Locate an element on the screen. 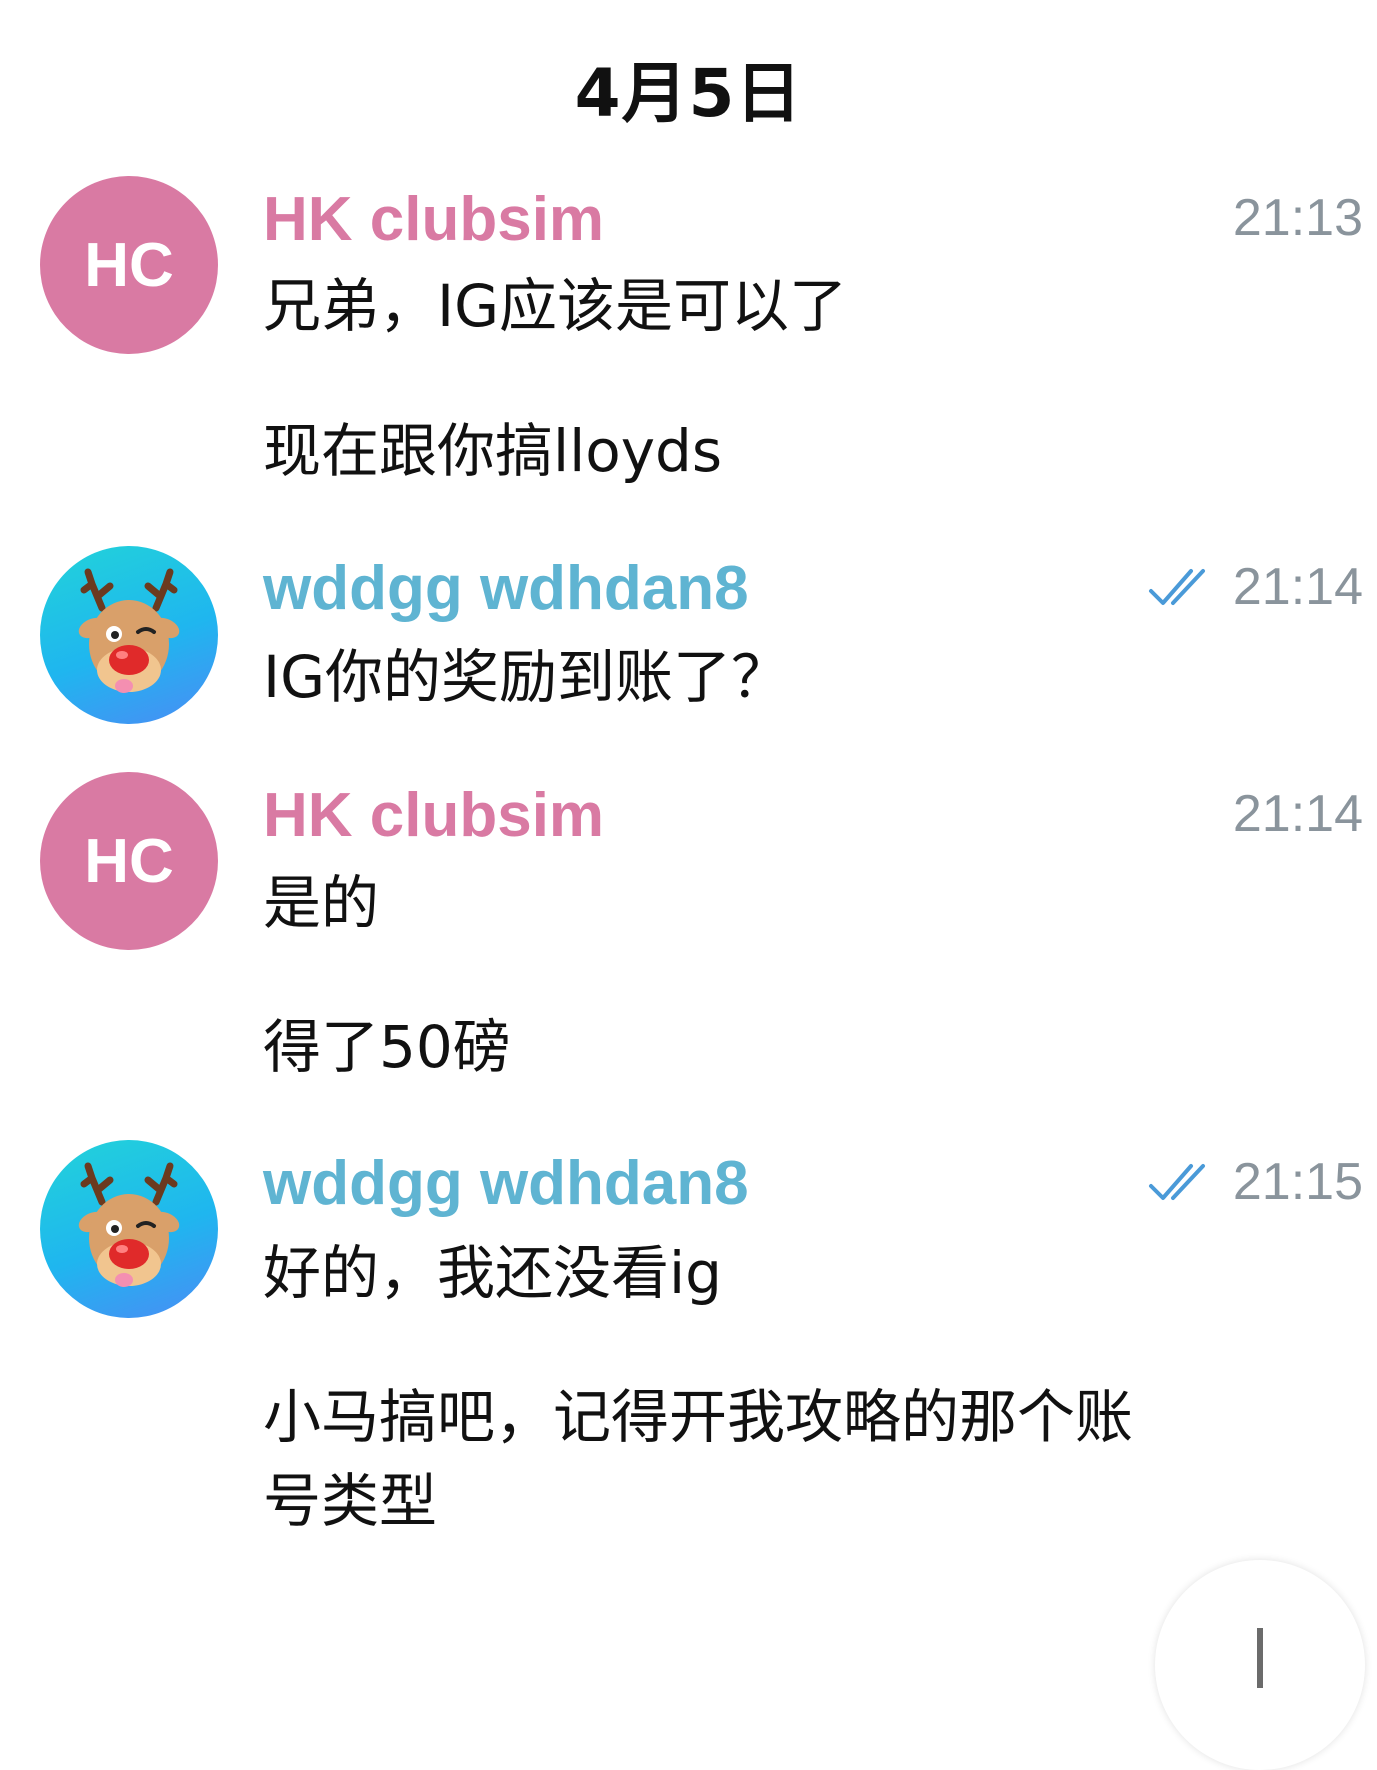 This screenshot has width=1377, height=1770. message-text: 号类型 is located at coordinates (350, 1501).